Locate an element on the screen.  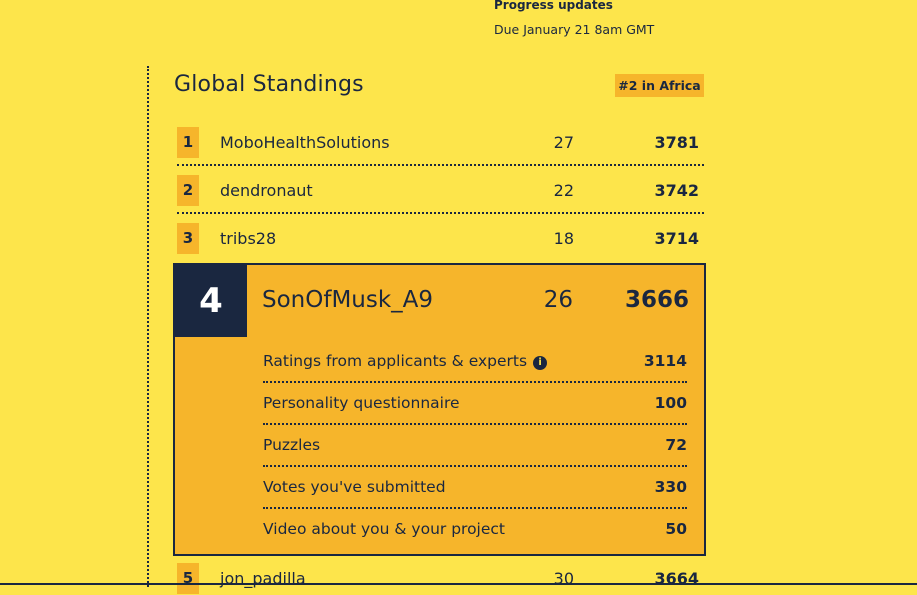
breakdown-label: Votes you've submitted is located at coordinates (354, 487).